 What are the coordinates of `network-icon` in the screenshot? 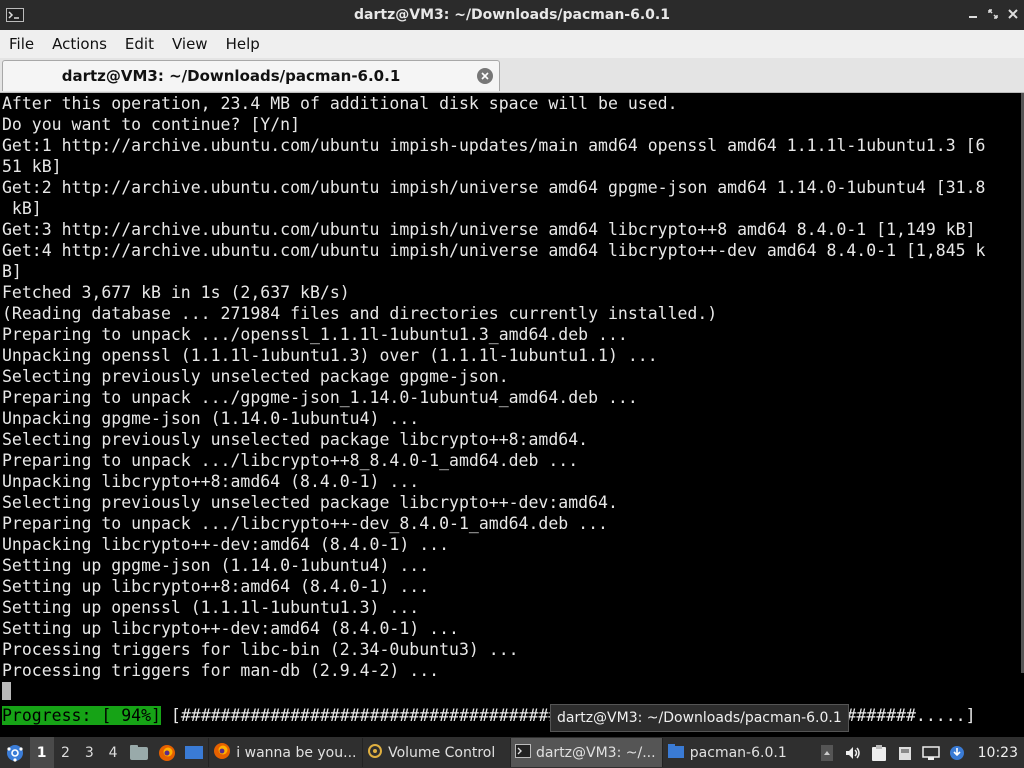 It's located at (931, 753).